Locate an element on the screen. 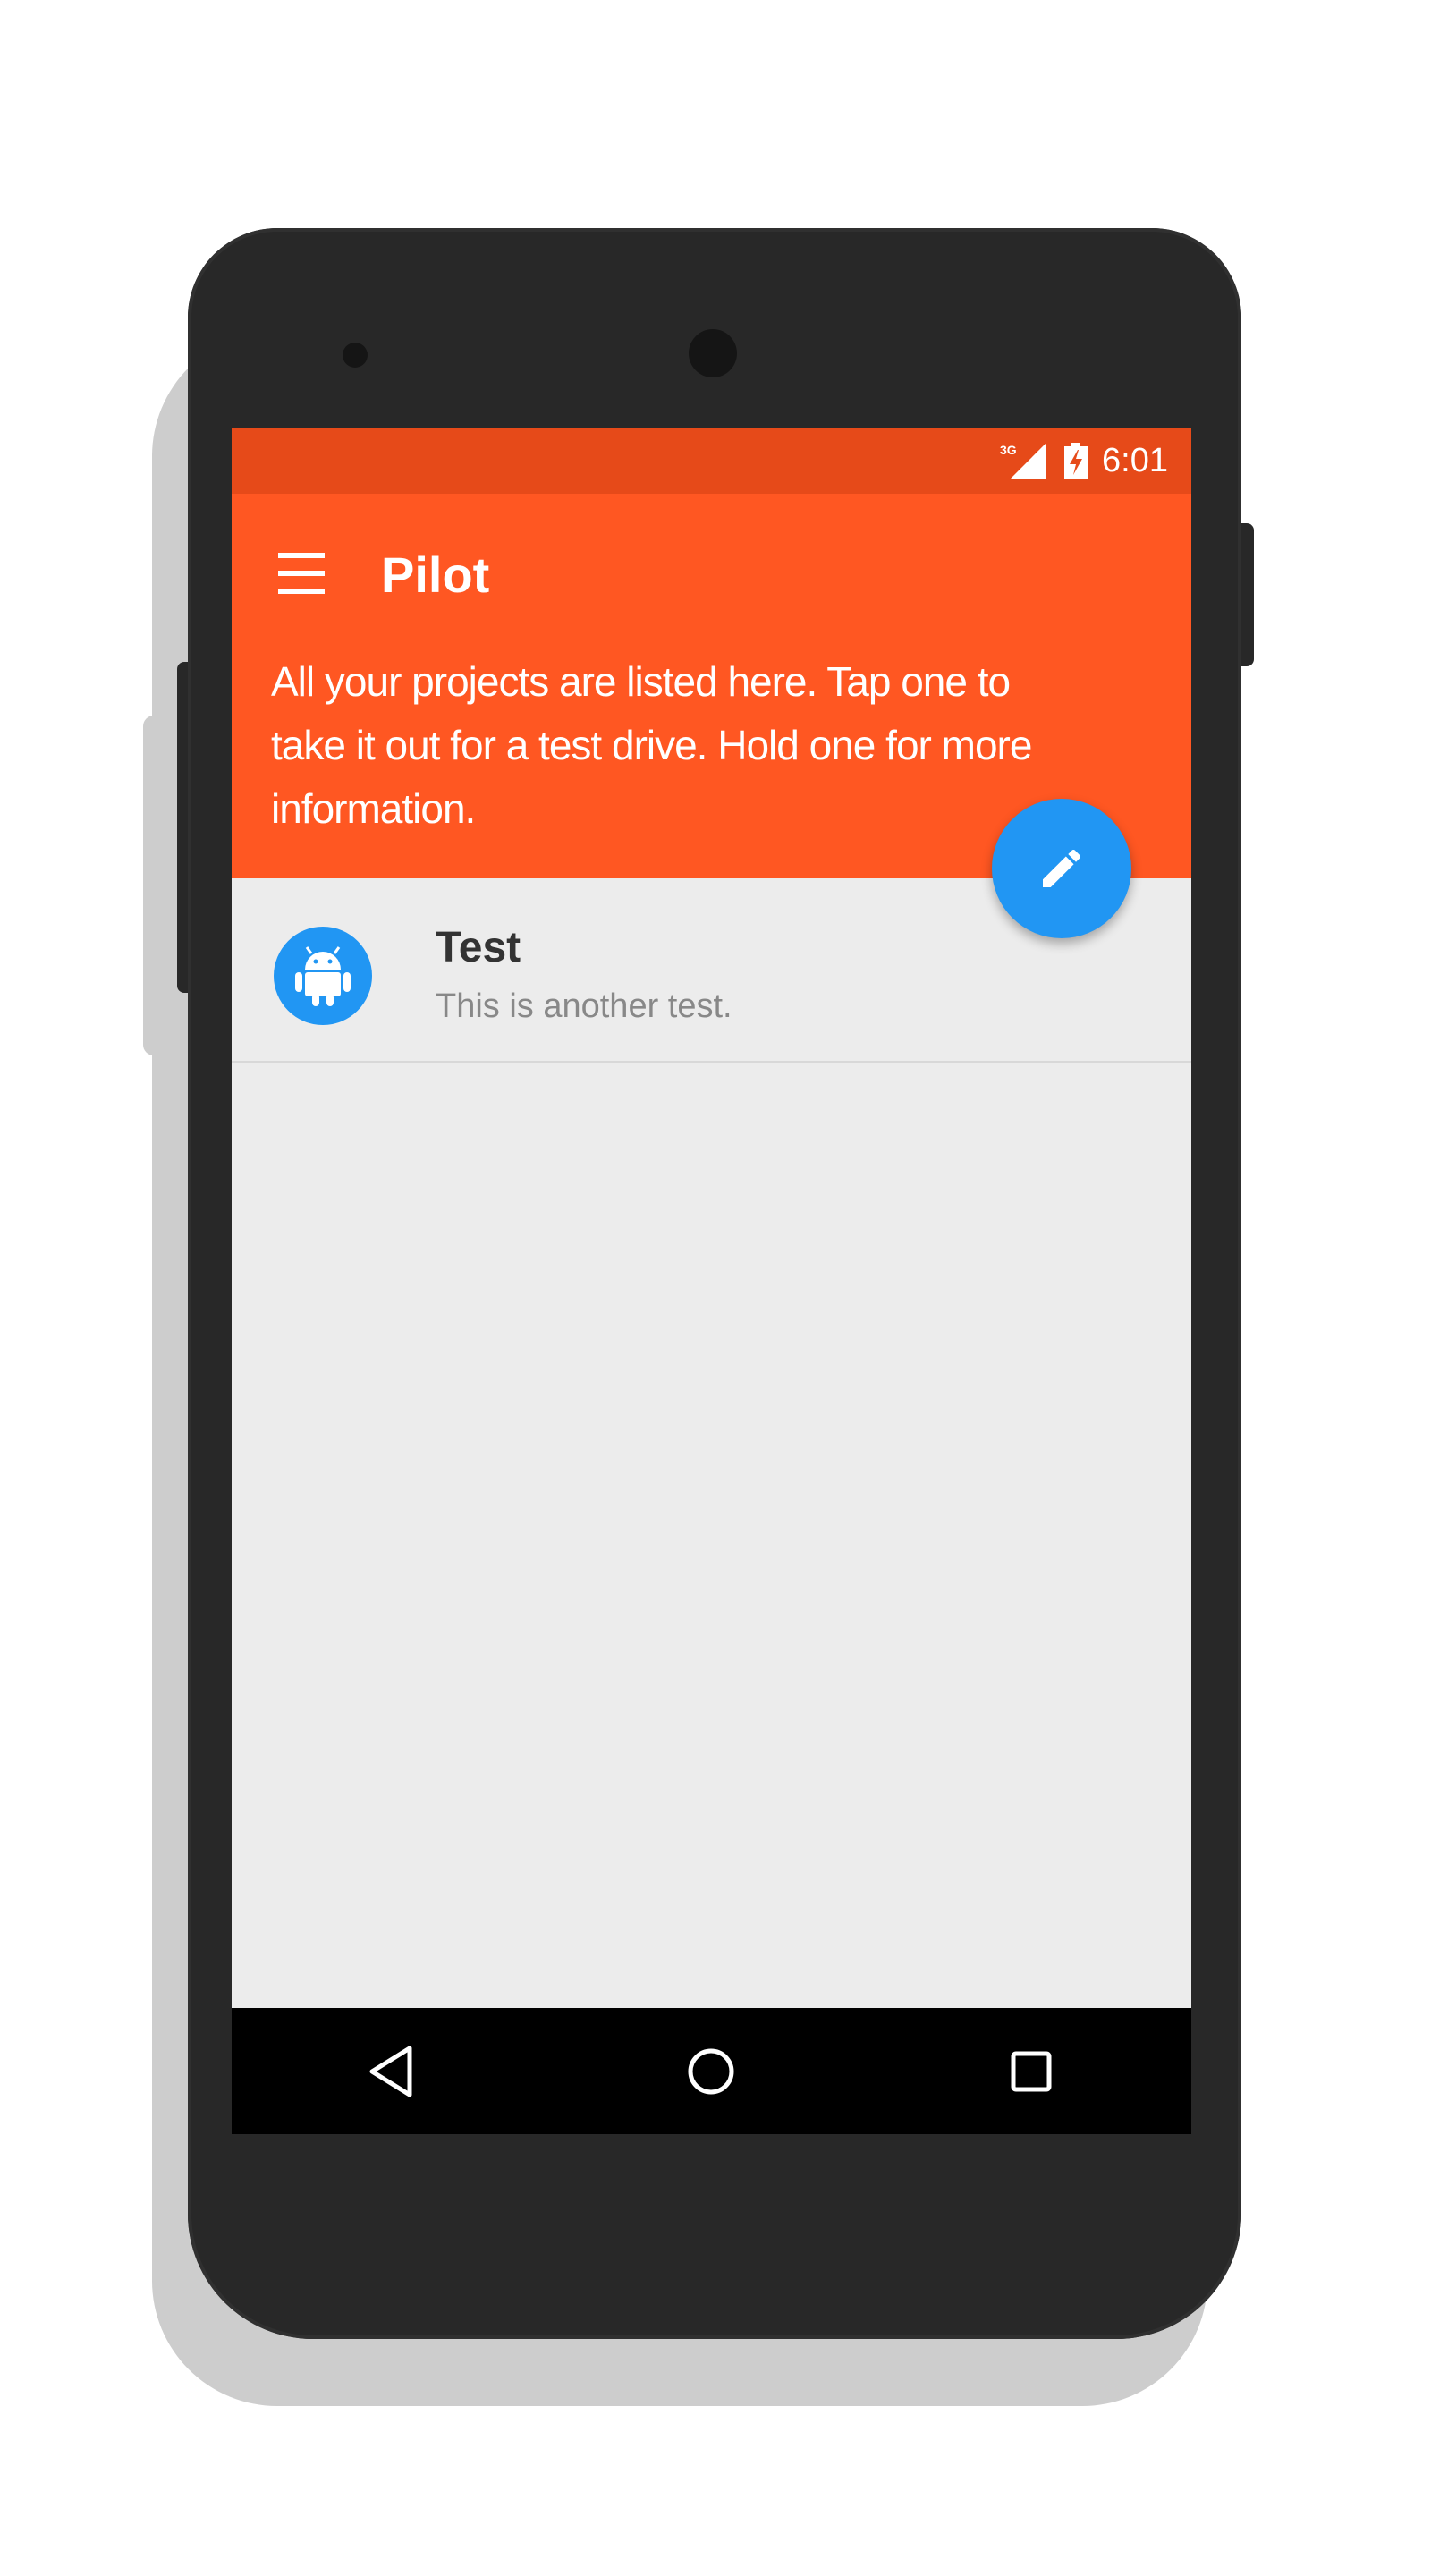 The width and height of the screenshot is (1431, 2576). recents-button is located at coordinates (1031, 2071).